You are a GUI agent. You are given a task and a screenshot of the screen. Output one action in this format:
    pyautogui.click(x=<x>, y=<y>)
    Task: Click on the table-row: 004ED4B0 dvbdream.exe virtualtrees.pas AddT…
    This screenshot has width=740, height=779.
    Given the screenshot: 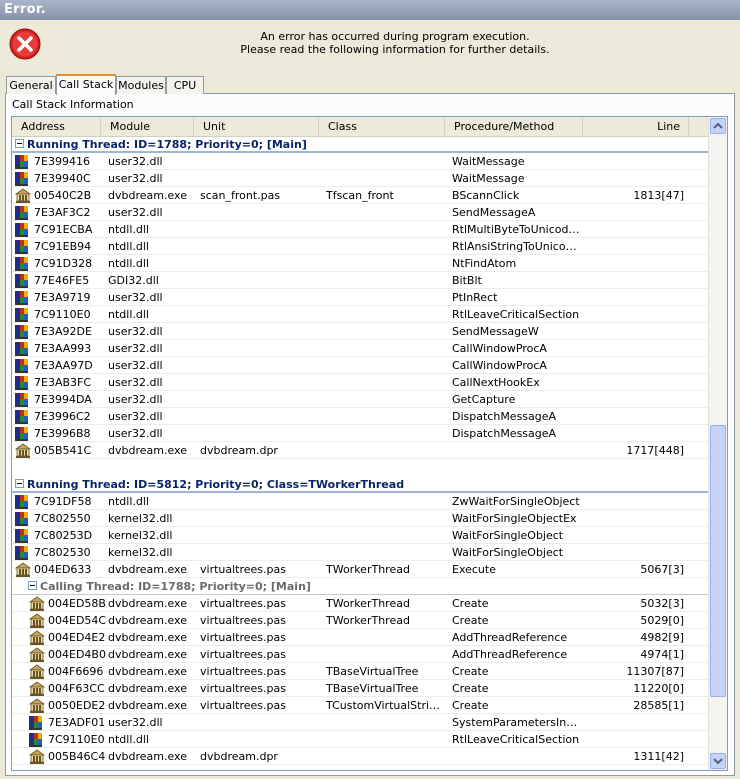 What is the action you would take?
    pyautogui.click(x=360, y=654)
    